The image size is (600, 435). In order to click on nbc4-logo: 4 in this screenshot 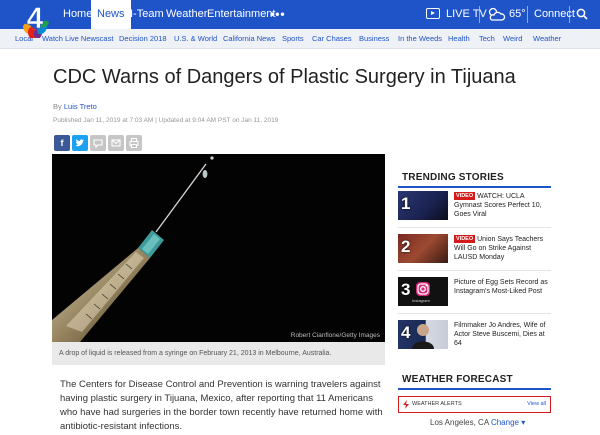, I will do `click(35, 20)`.